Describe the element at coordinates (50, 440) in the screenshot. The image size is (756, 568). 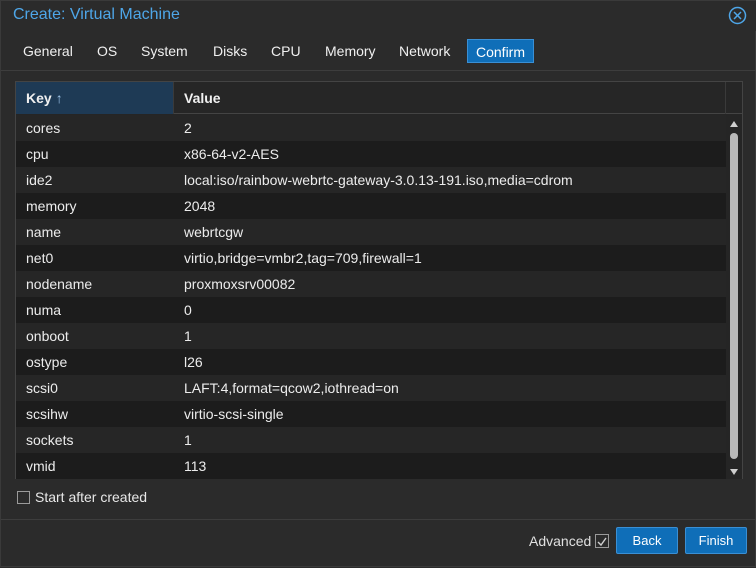
I see `row-key: sockets` at that location.